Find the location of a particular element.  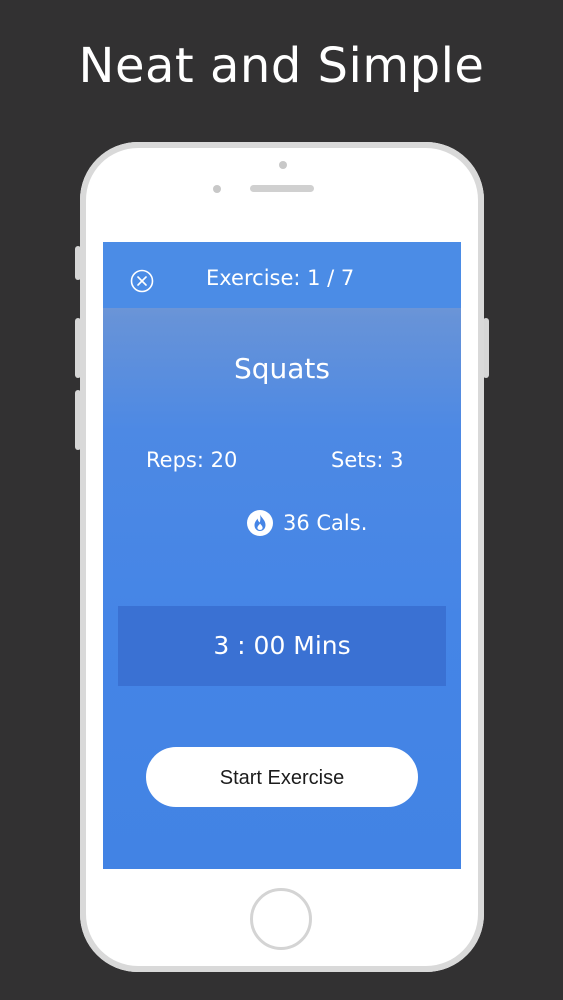

close-icon is located at coordinates (142, 281).